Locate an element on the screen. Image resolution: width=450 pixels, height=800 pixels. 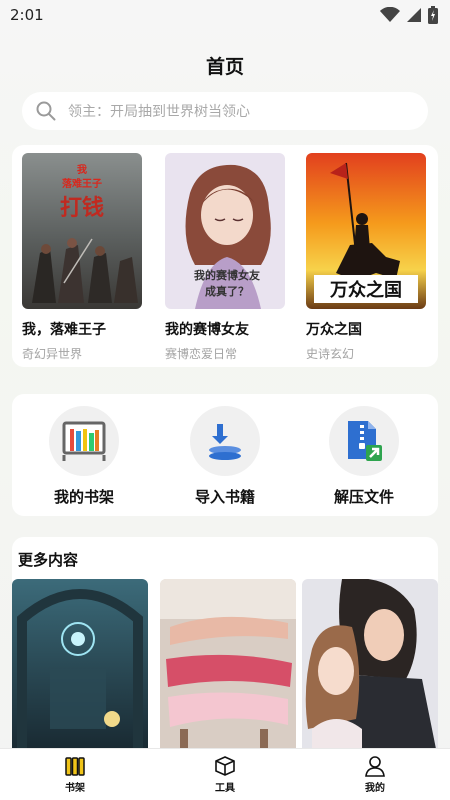
battery-icon is located at coordinates (433, 15).